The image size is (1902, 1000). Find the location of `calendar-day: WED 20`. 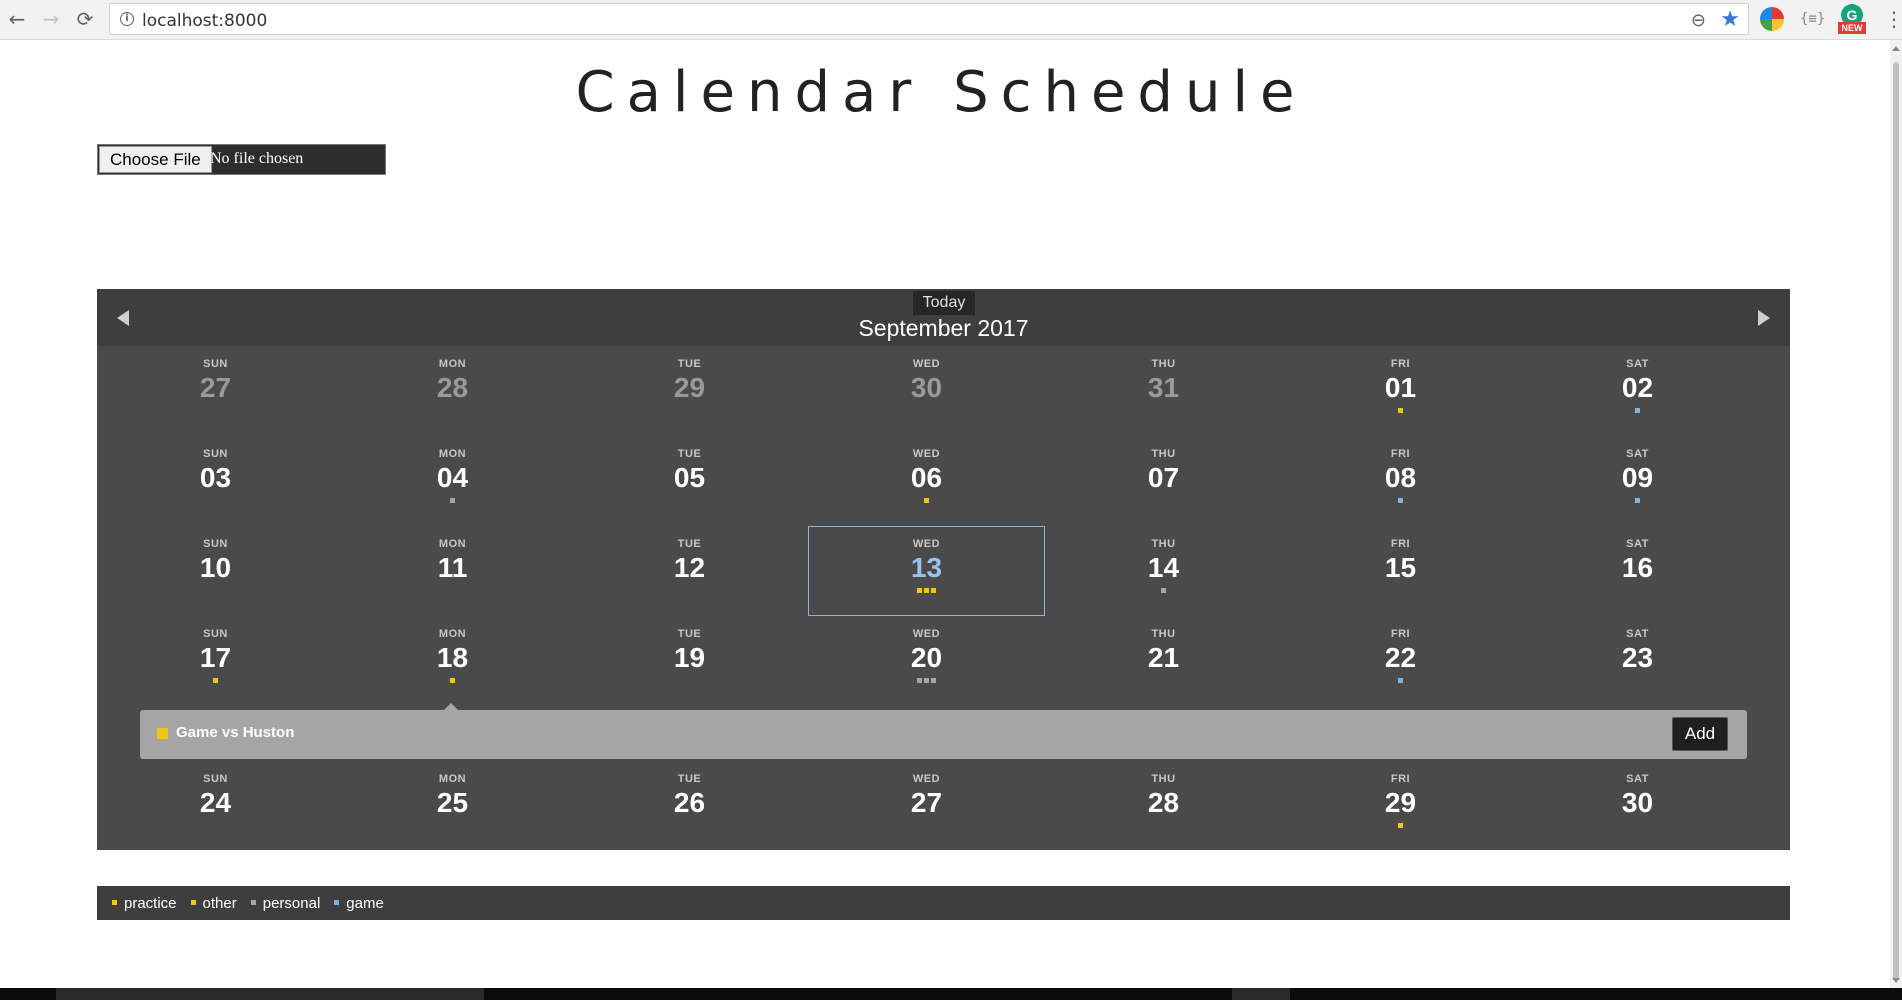

calendar-day: WED 20 is located at coordinates (926, 661).